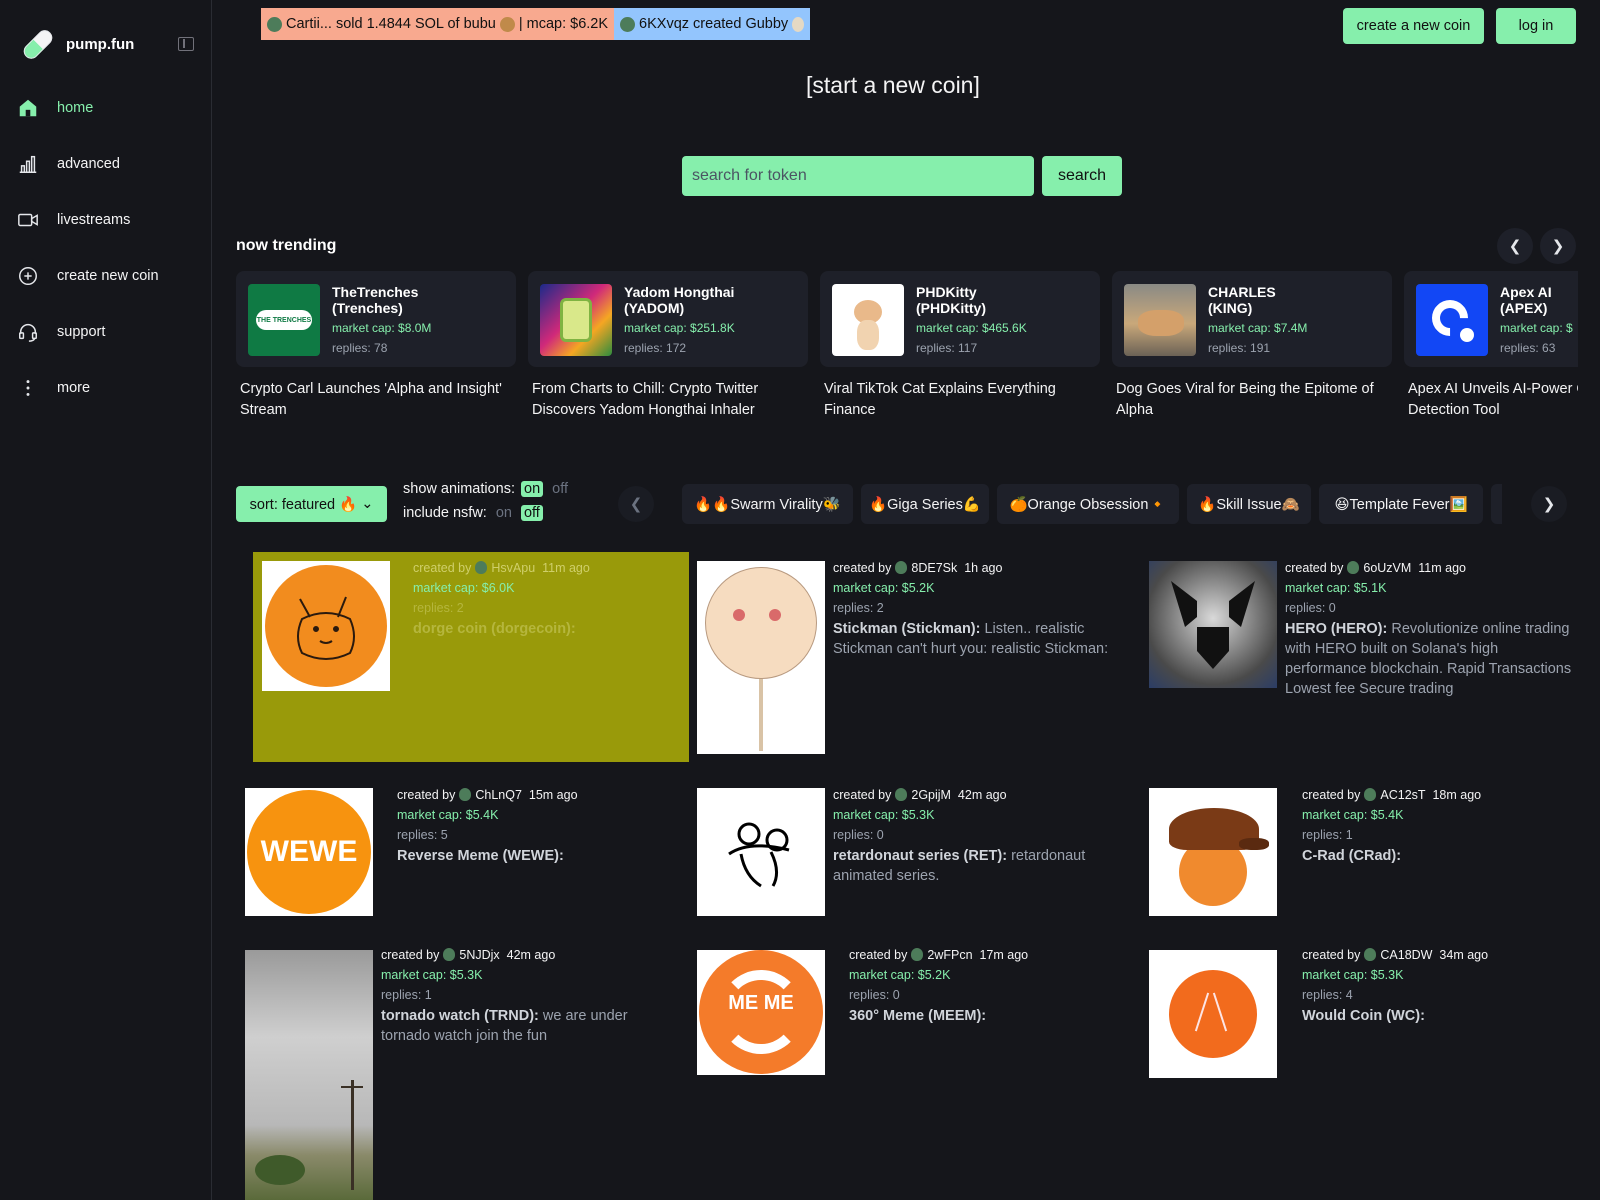 This screenshot has height=1200, width=1600. Describe the element at coordinates (391, 24) in the screenshot. I see `ticker-sell-text: Cartii... sold 1.4844 SOL of bubu` at that location.